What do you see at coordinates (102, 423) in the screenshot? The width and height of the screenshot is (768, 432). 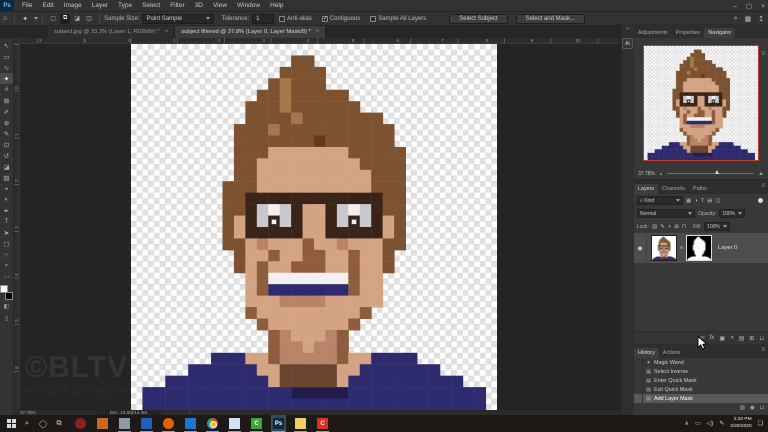 I see `app-orange-tile` at bounding box center [102, 423].